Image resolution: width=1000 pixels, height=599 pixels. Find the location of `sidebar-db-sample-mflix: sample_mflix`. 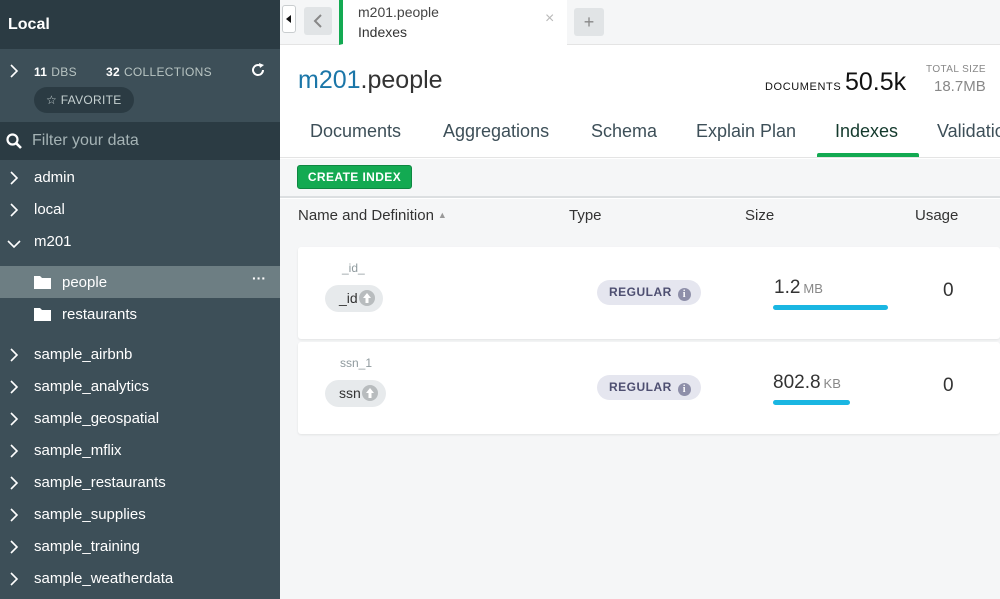

sidebar-db-sample-mflix: sample_mflix is located at coordinates (140, 450).